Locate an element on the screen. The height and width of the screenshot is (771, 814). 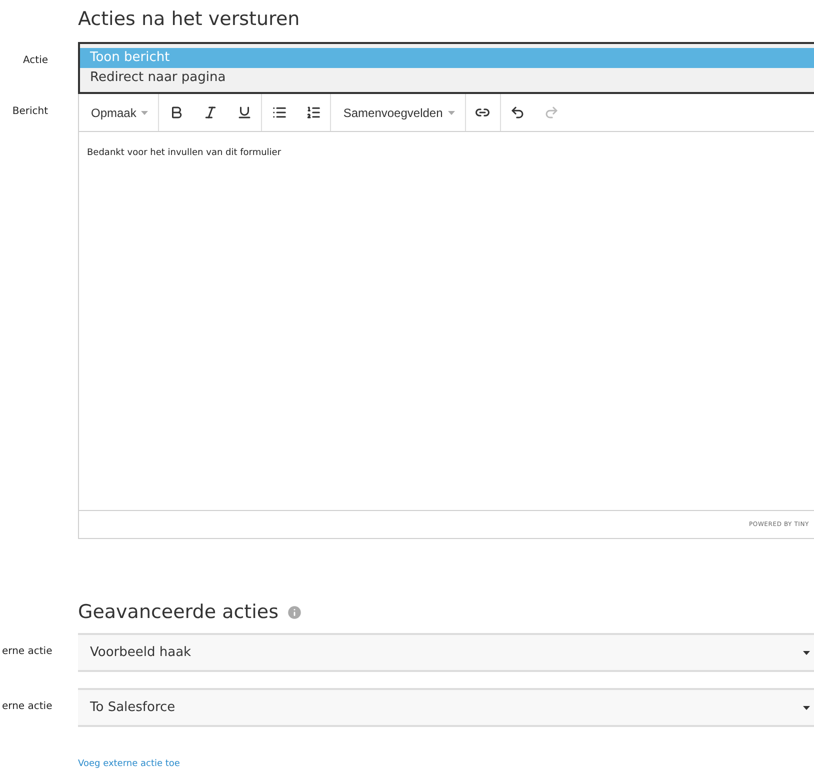
select-field: Voorbeeld haak is located at coordinates (446, 652).